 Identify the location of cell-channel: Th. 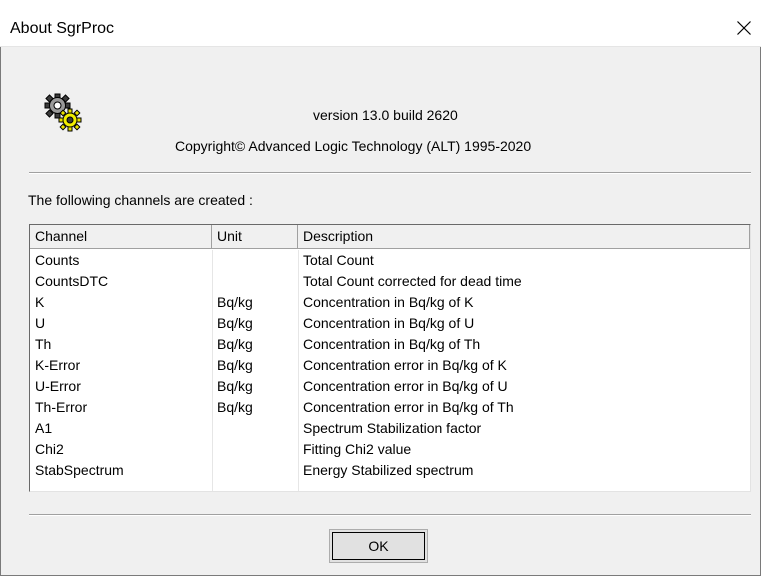
(43, 344).